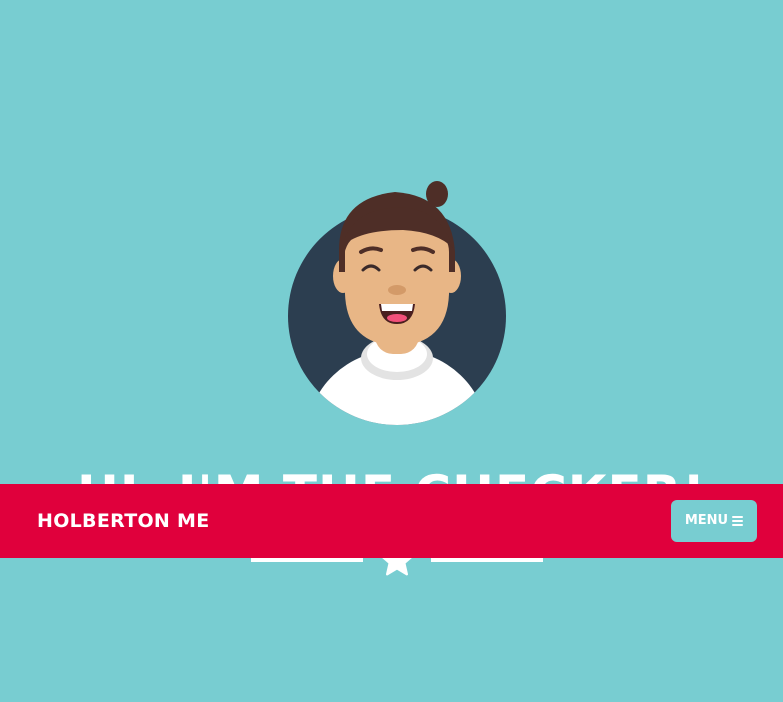 The image size is (783, 702). What do you see at coordinates (738, 521) in the screenshot?
I see `bars-icon` at bounding box center [738, 521].